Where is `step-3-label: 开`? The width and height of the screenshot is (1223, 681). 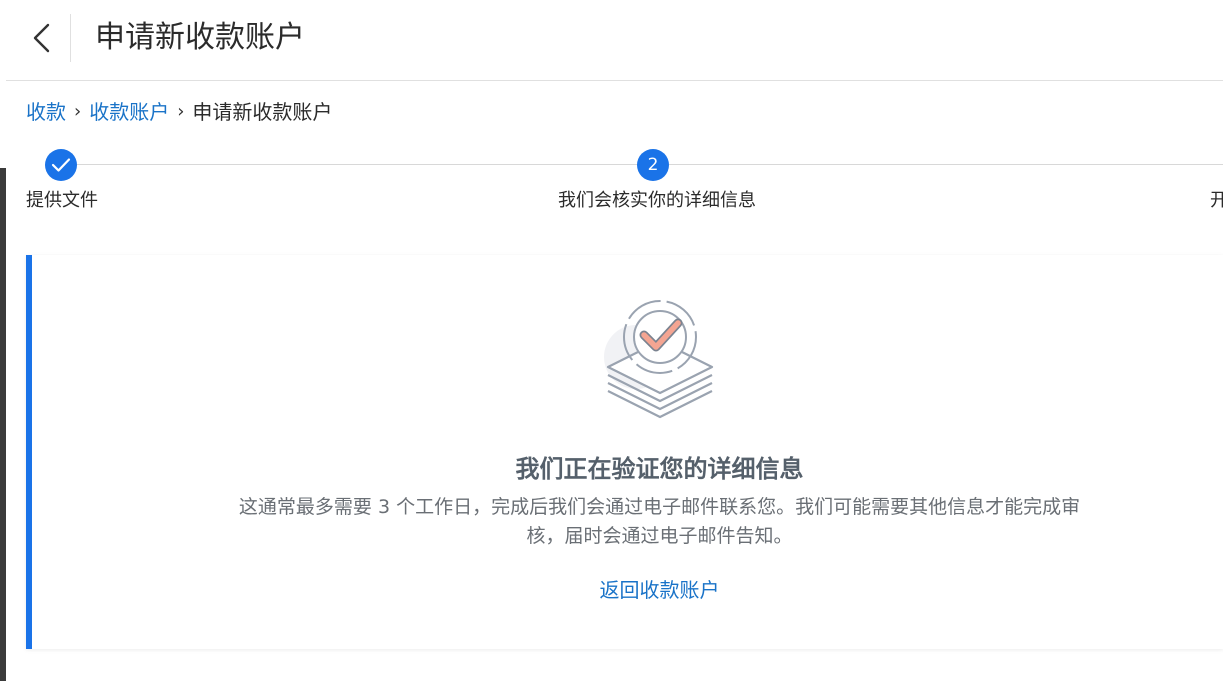
step-3-label: 开 is located at coordinates (1216, 200).